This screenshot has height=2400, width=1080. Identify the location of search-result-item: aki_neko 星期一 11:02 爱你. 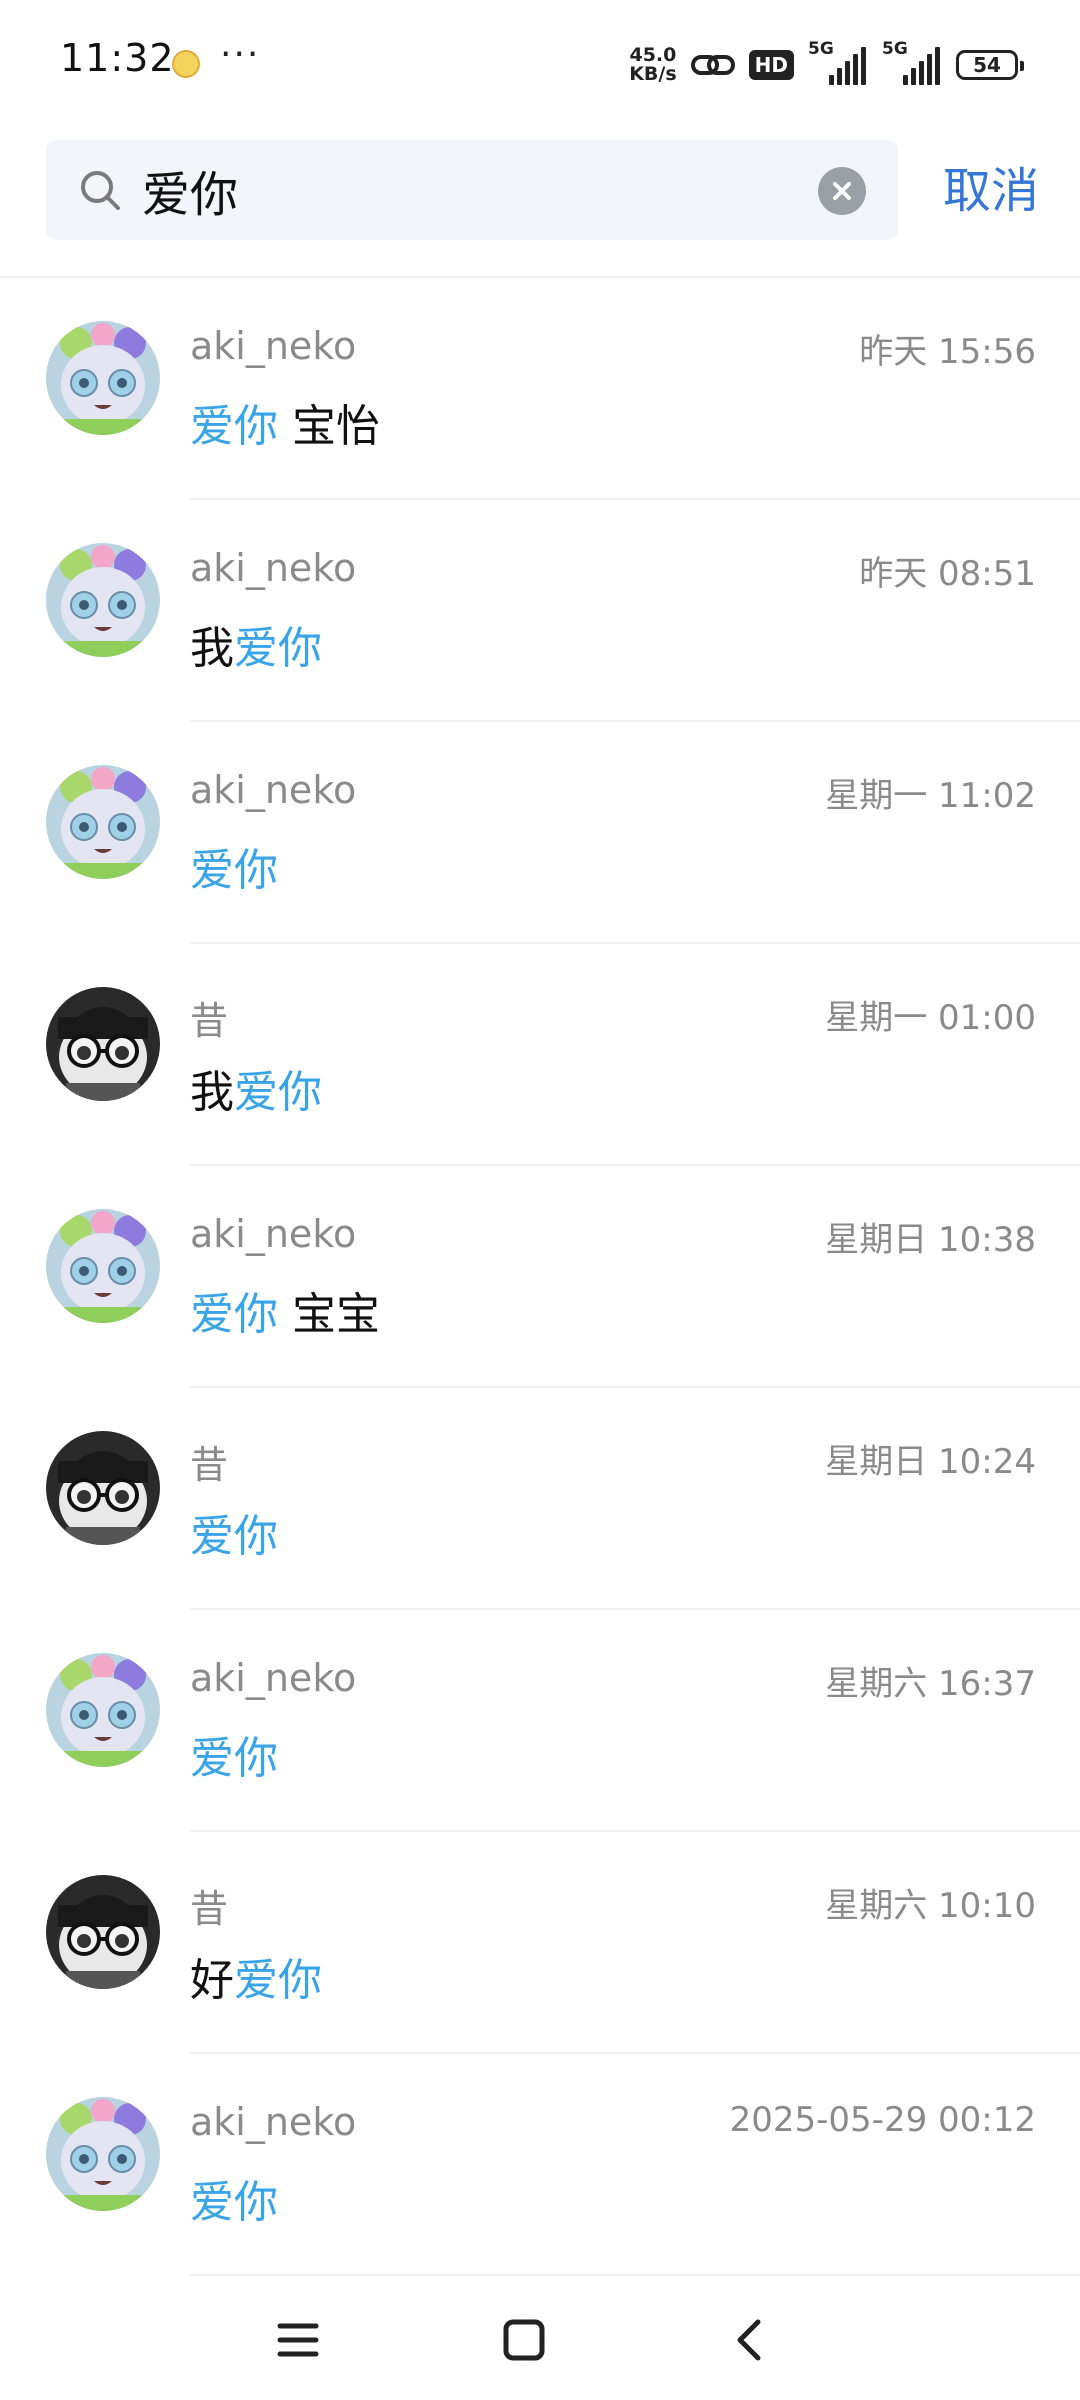
(540, 833).